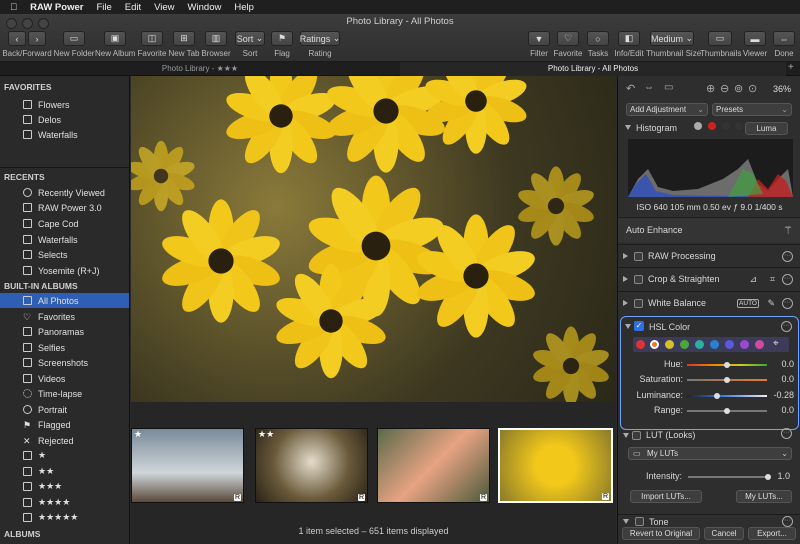 Image resolution: width=800 pixels, height=544 pixels. I want to click on done-button: ⇔, so click(784, 38).